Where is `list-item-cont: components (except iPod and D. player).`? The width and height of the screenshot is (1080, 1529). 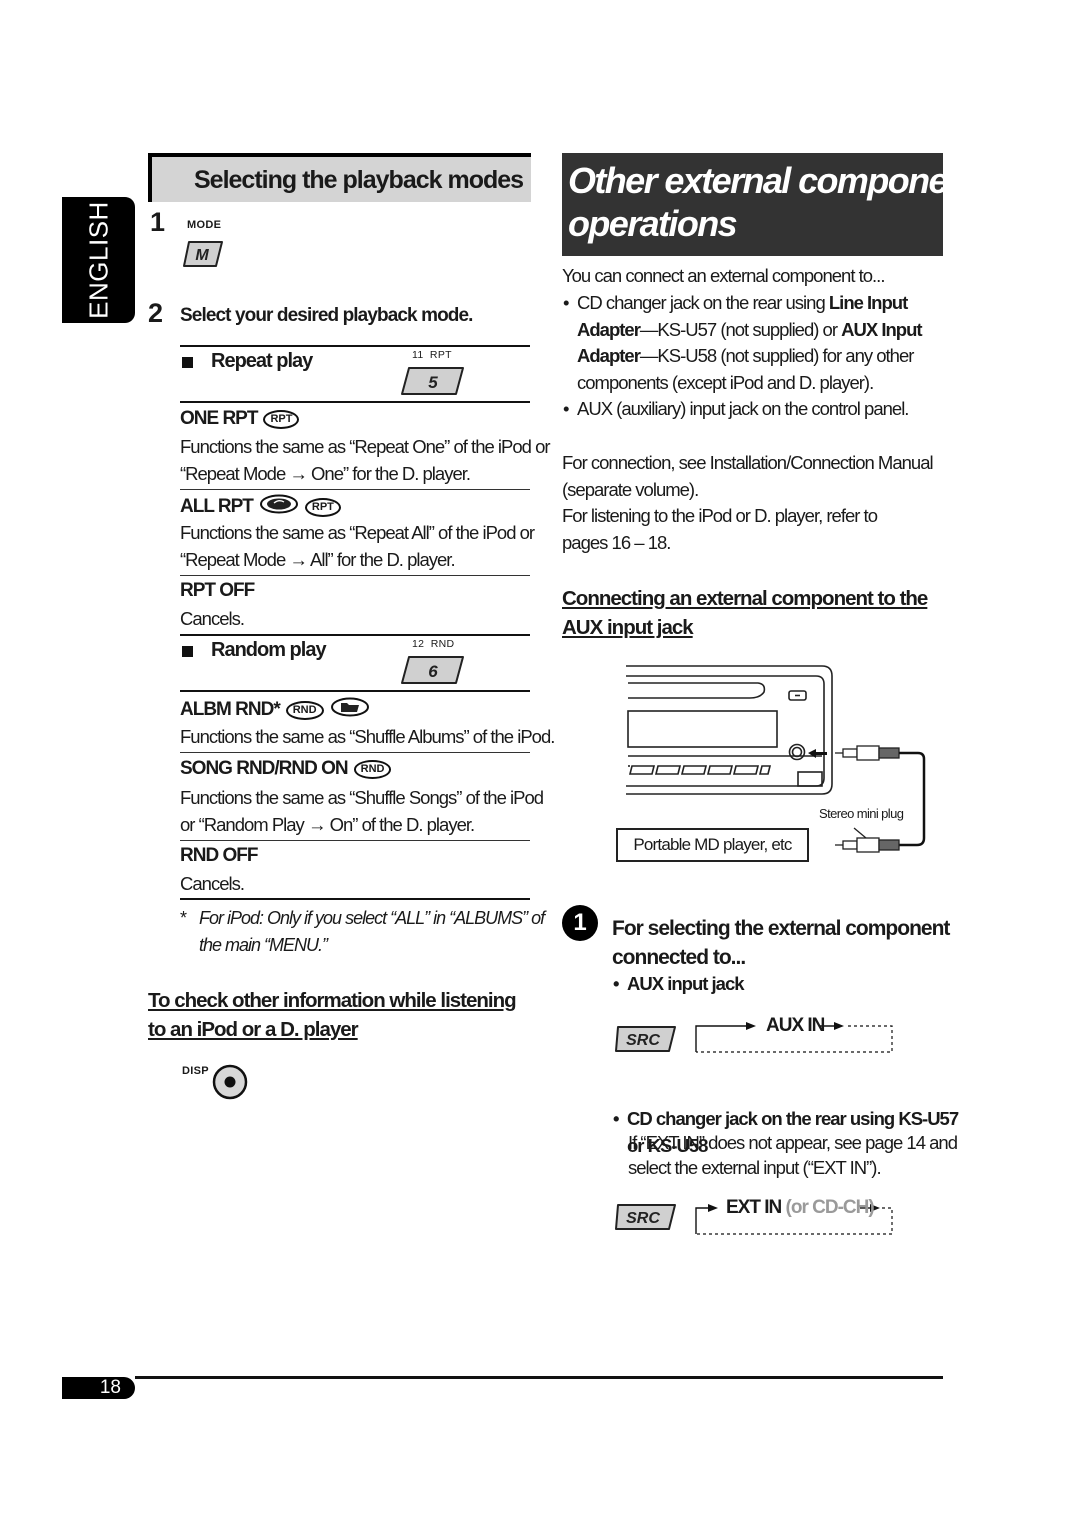 list-item-cont: components (except iPod and D. player). is located at coordinates (725, 382).